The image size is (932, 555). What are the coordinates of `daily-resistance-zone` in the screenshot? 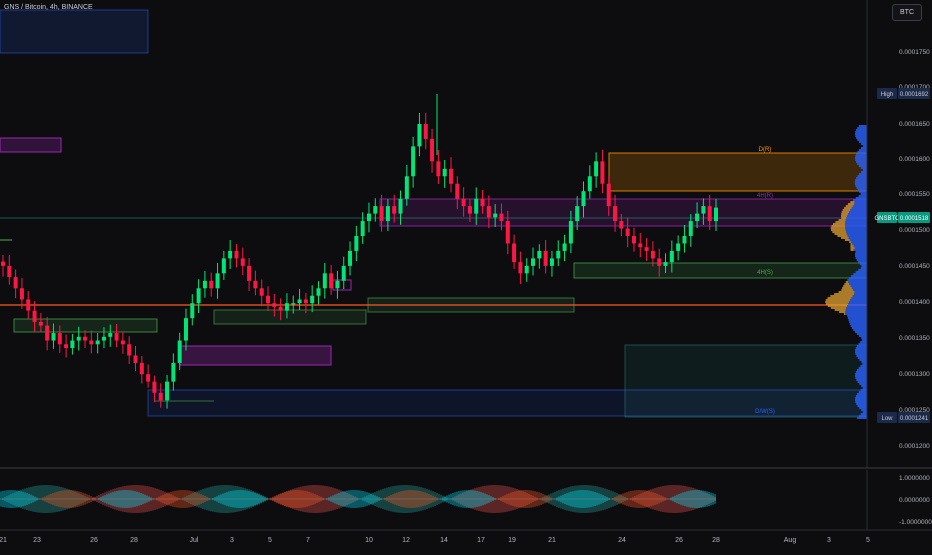 It's located at (738, 172).